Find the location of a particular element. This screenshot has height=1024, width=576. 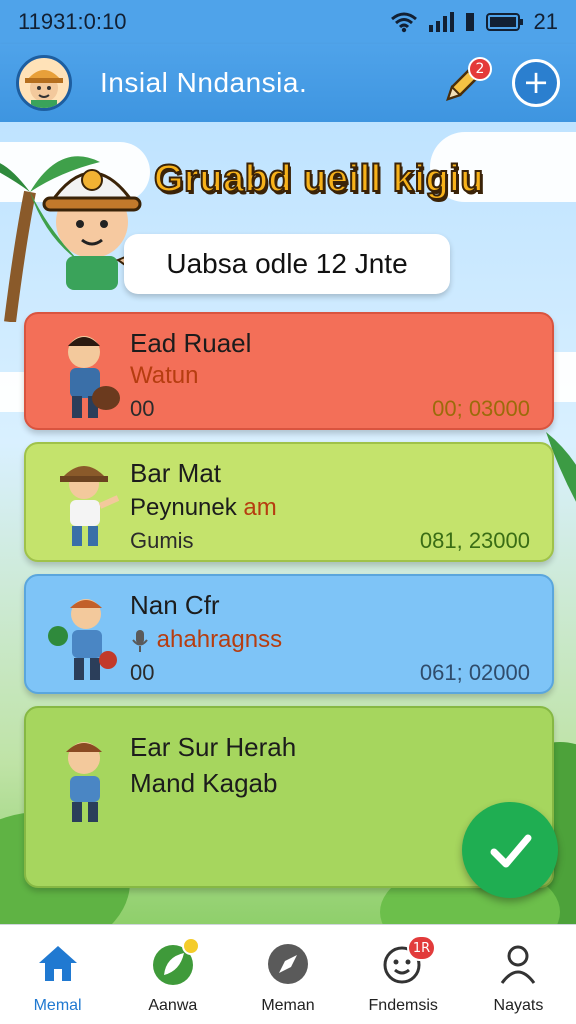

card-subtitle: Watun is located at coordinates (164, 375).